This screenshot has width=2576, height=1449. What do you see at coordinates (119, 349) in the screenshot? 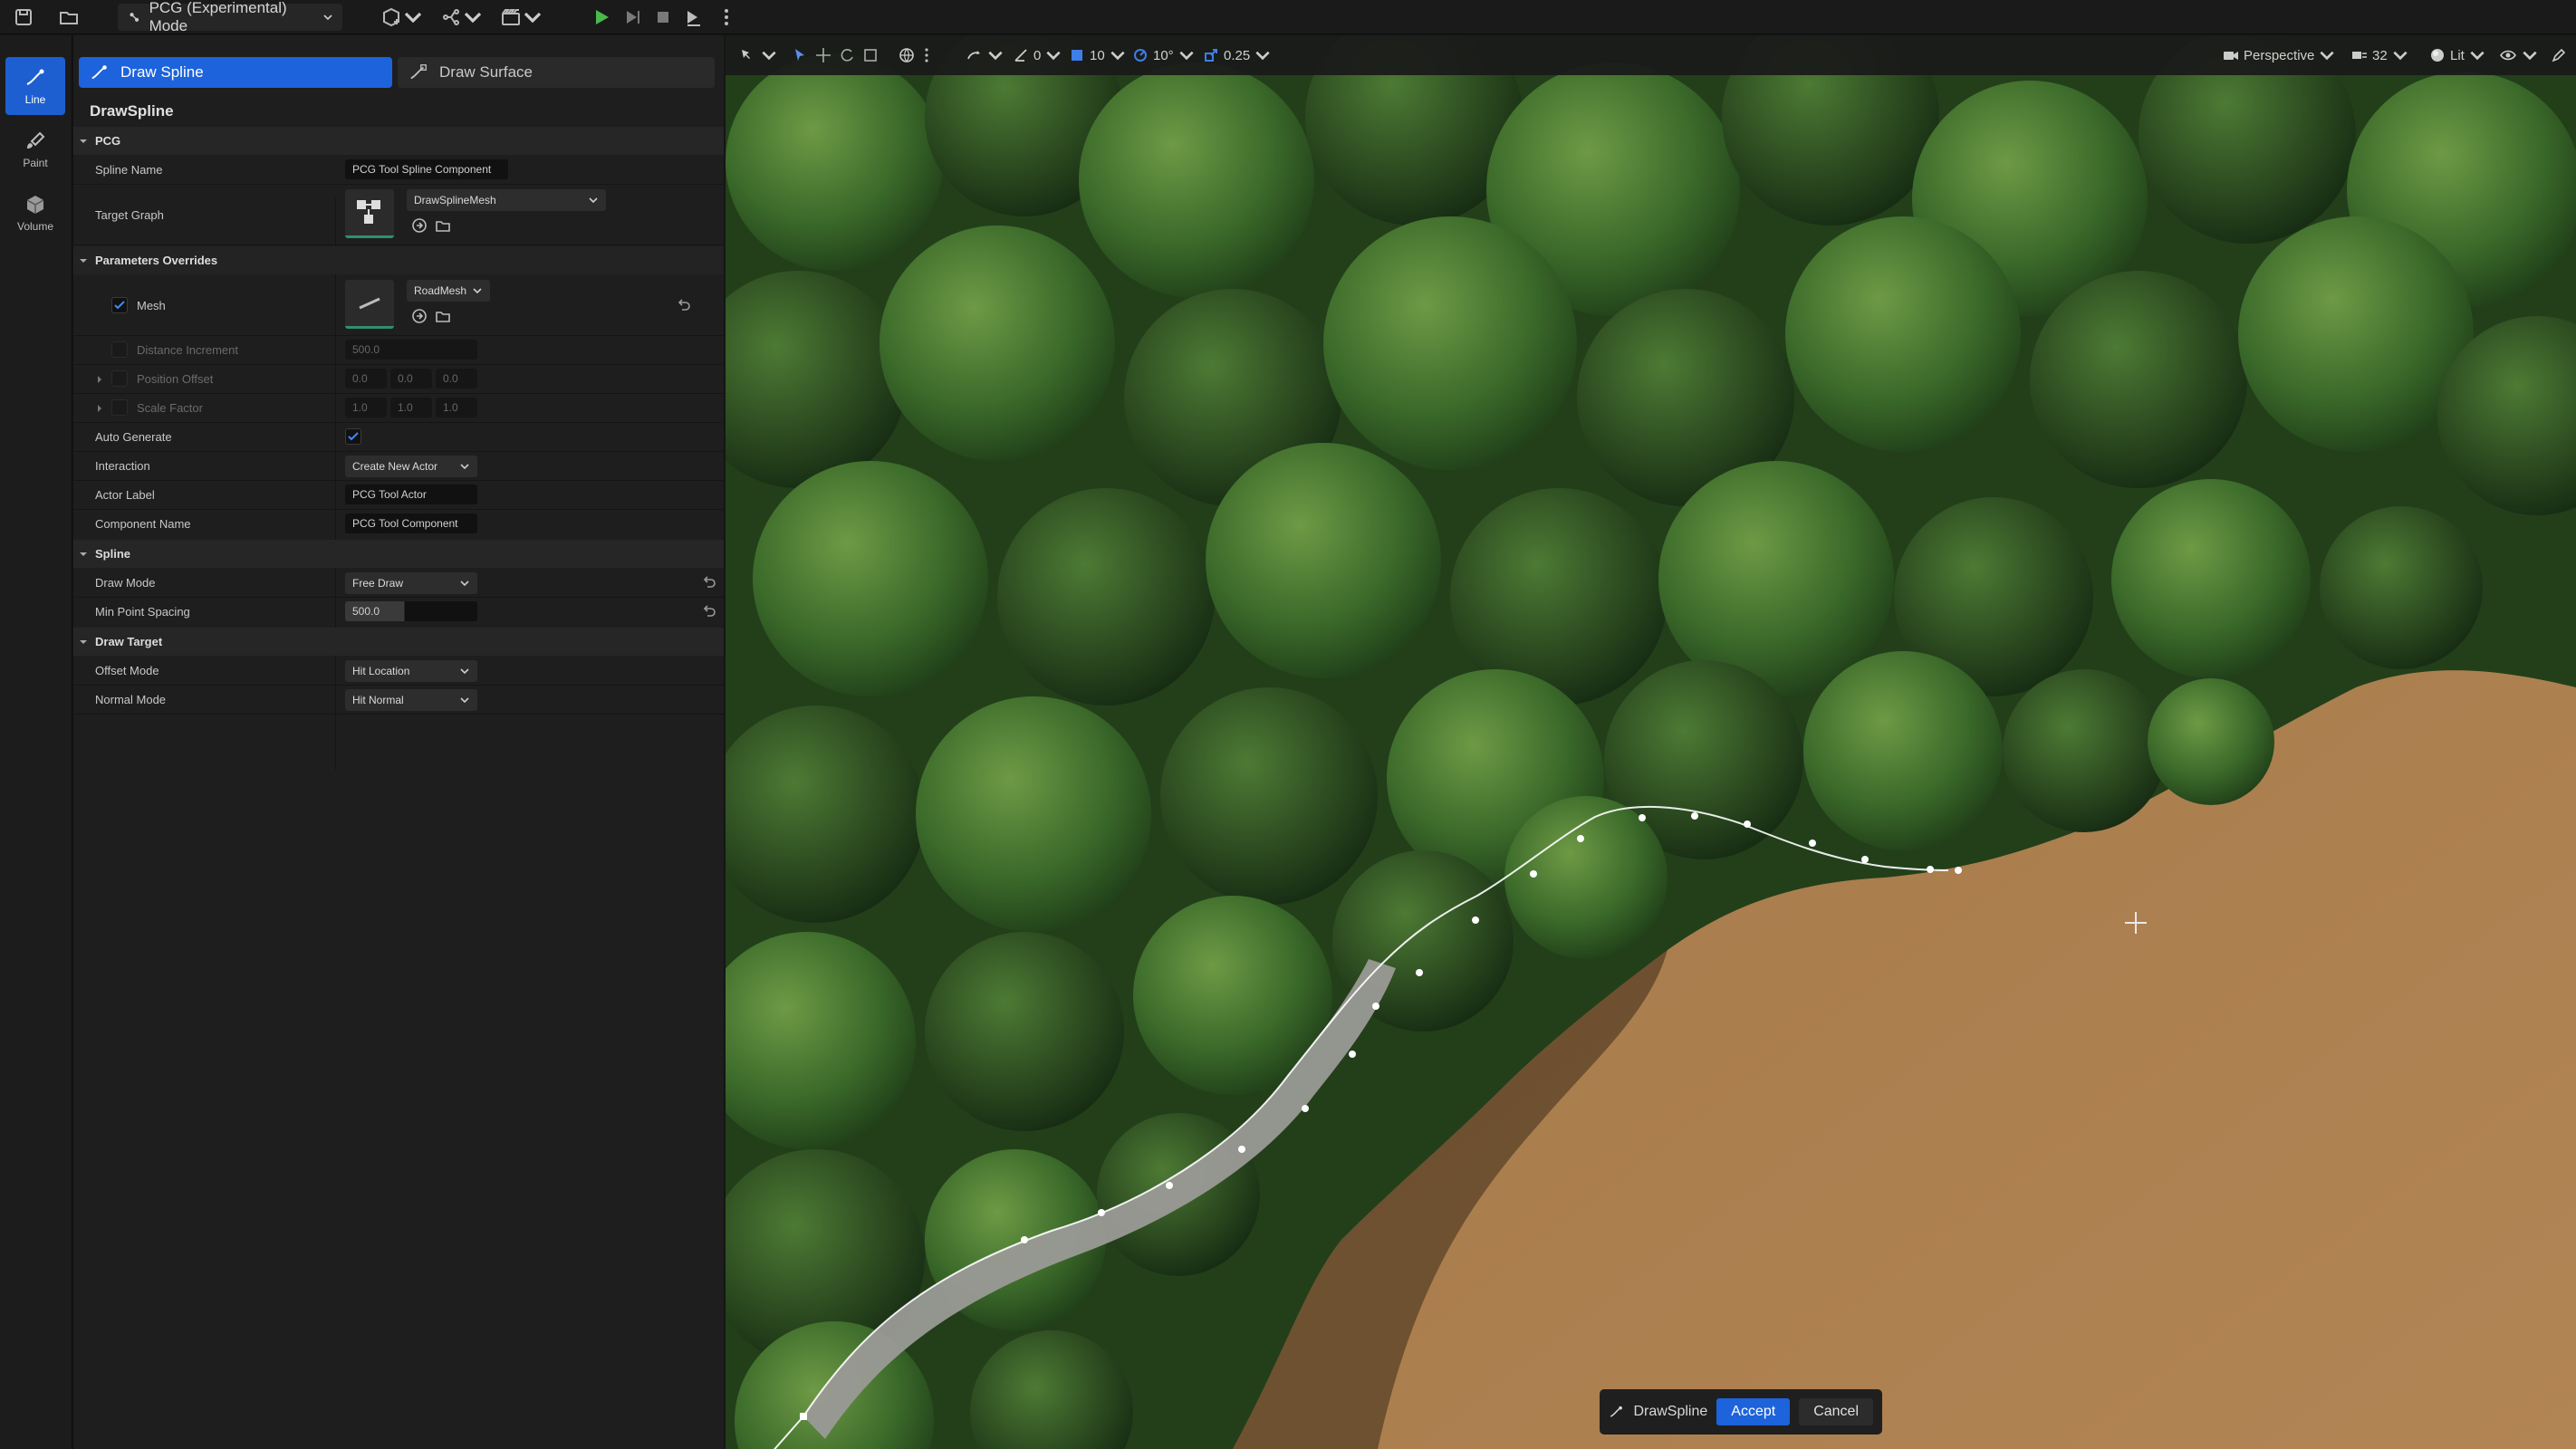
I see `distance-increment-checkbox` at bounding box center [119, 349].